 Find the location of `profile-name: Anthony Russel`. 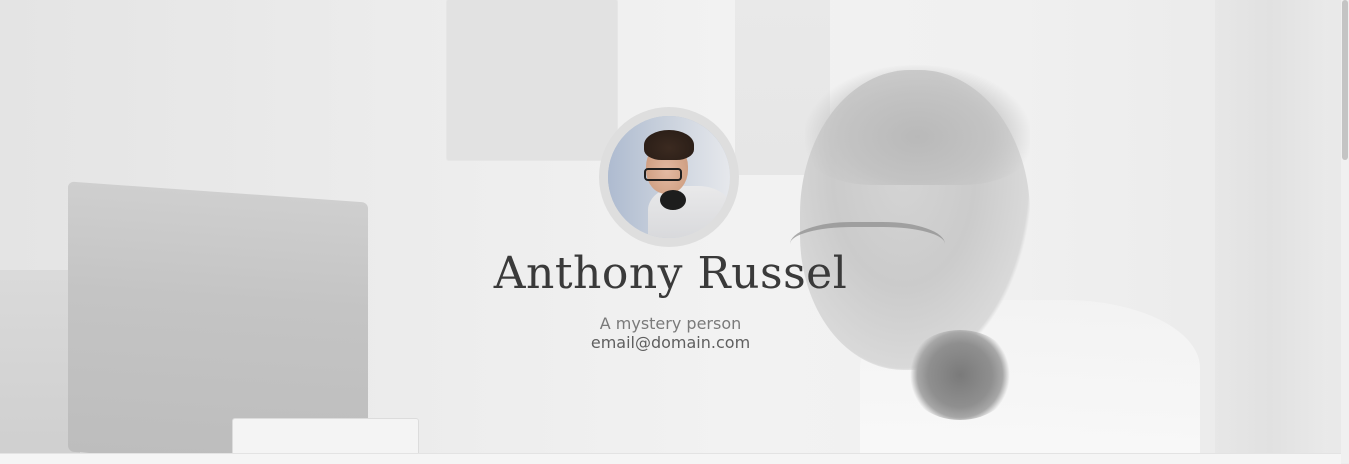

profile-name: Anthony Russel is located at coordinates (670, 273).